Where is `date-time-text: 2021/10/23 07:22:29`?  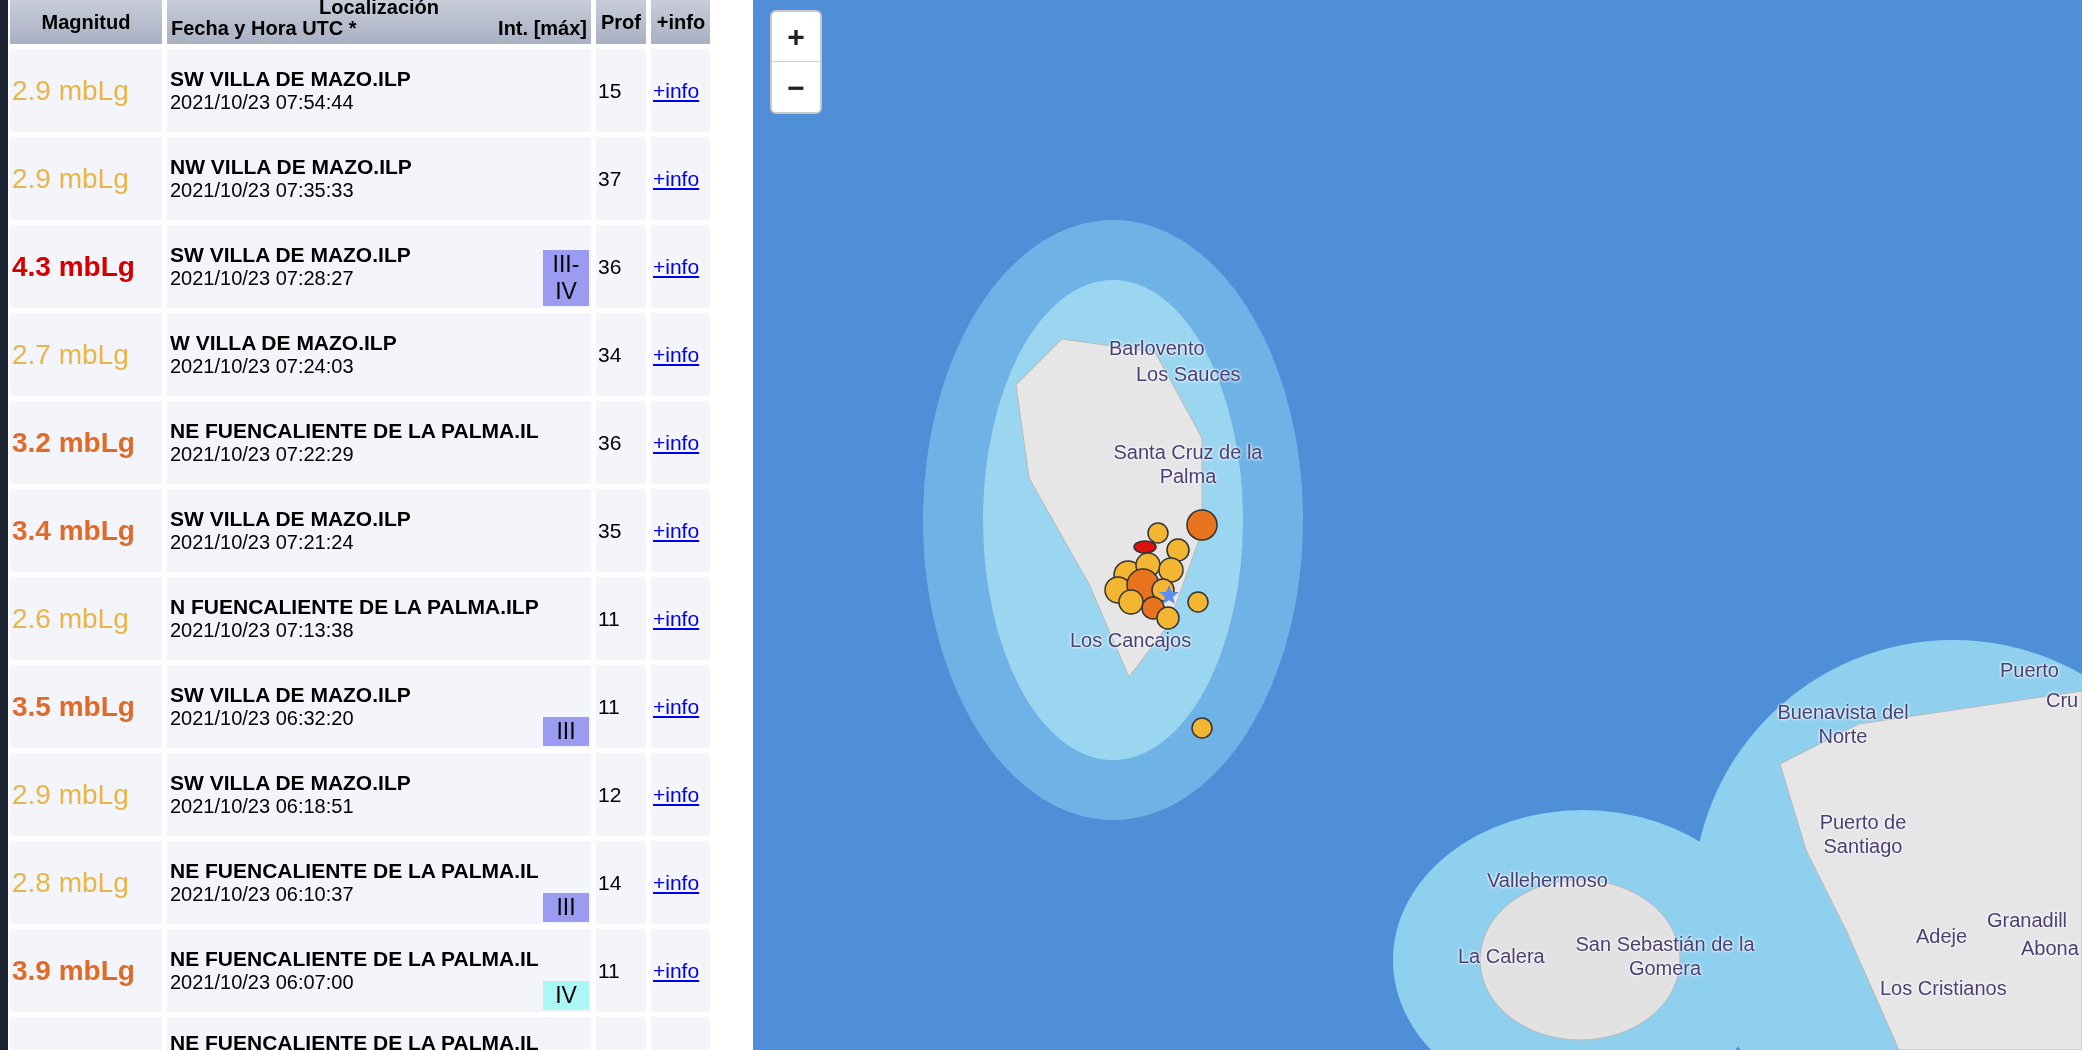
date-time-text: 2021/10/23 07:22:29 is located at coordinates (262, 454).